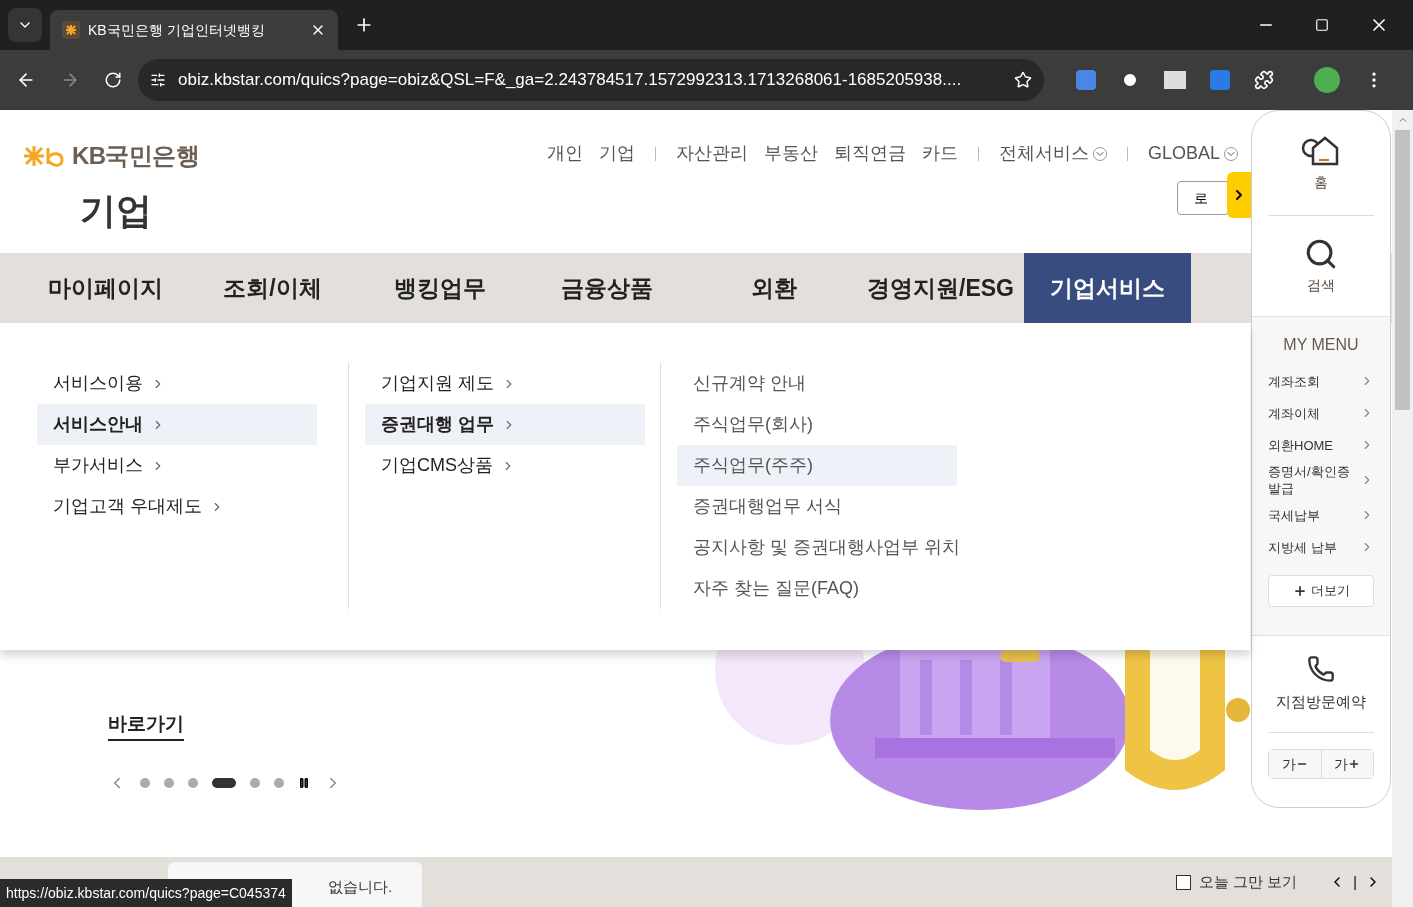 This screenshot has height=907, width=1413. Describe the element at coordinates (606, 288) in the screenshot. I see `main-nav-tab: 금융상품` at that location.